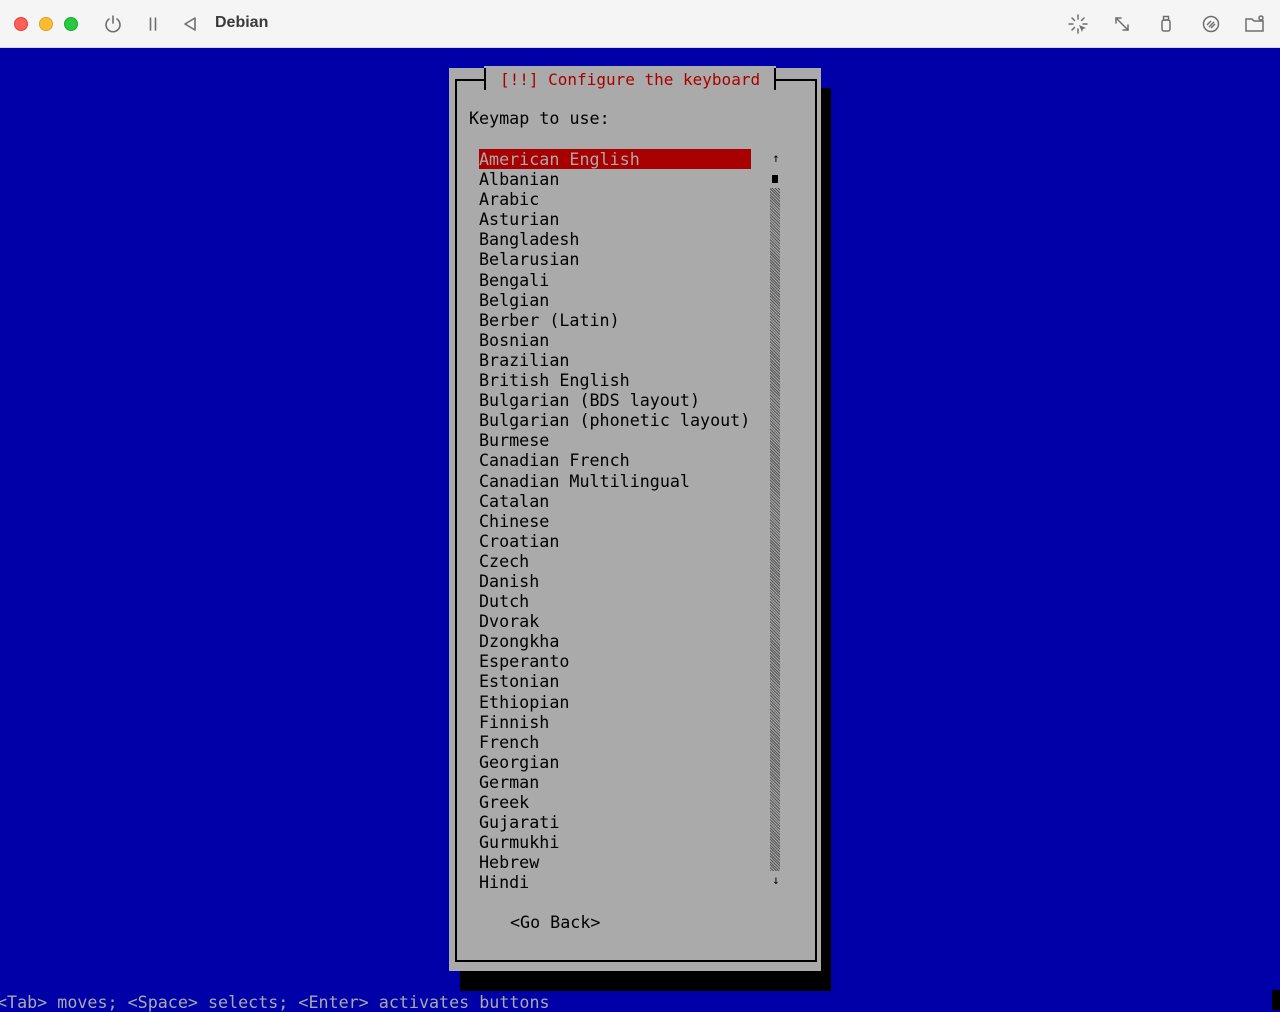 The height and width of the screenshot is (1012, 1280). What do you see at coordinates (242, 22) in the screenshot?
I see `window-title: Debian` at bounding box center [242, 22].